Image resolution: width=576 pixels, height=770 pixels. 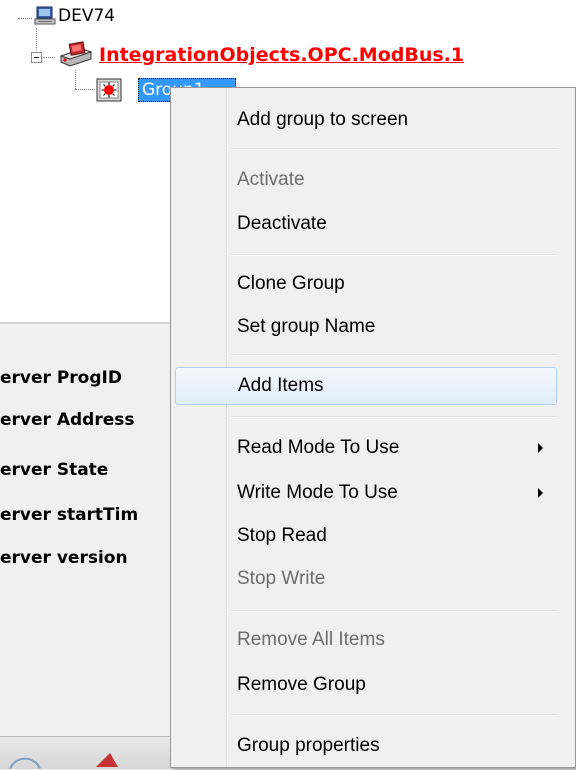 I want to click on menu-item-label: Add Items, so click(x=281, y=385).